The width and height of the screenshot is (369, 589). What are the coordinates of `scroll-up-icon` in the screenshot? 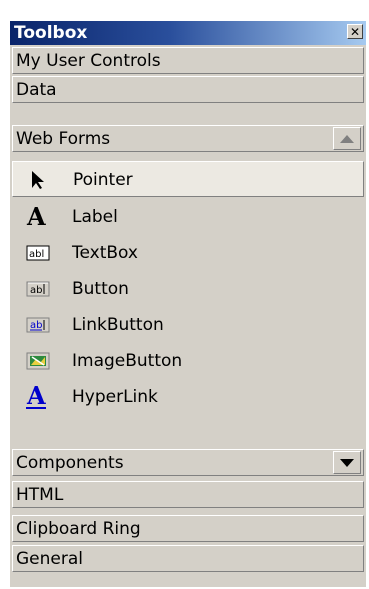 It's located at (347, 138).